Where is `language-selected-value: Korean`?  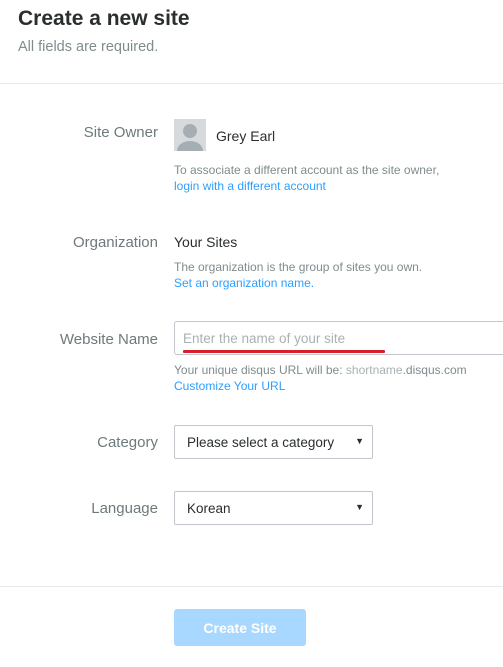 language-selected-value: Korean is located at coordinates (209, 508).